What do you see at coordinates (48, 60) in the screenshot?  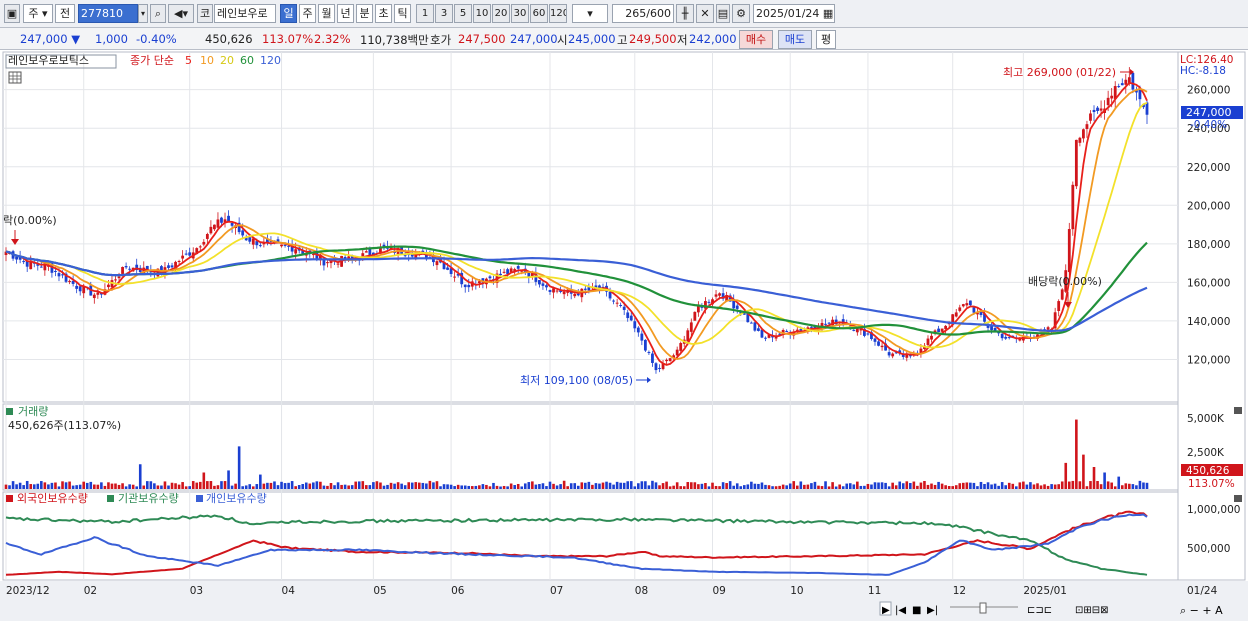 I see `chart-title: 레인보우로보틱스` at bounding box center [48, 60].